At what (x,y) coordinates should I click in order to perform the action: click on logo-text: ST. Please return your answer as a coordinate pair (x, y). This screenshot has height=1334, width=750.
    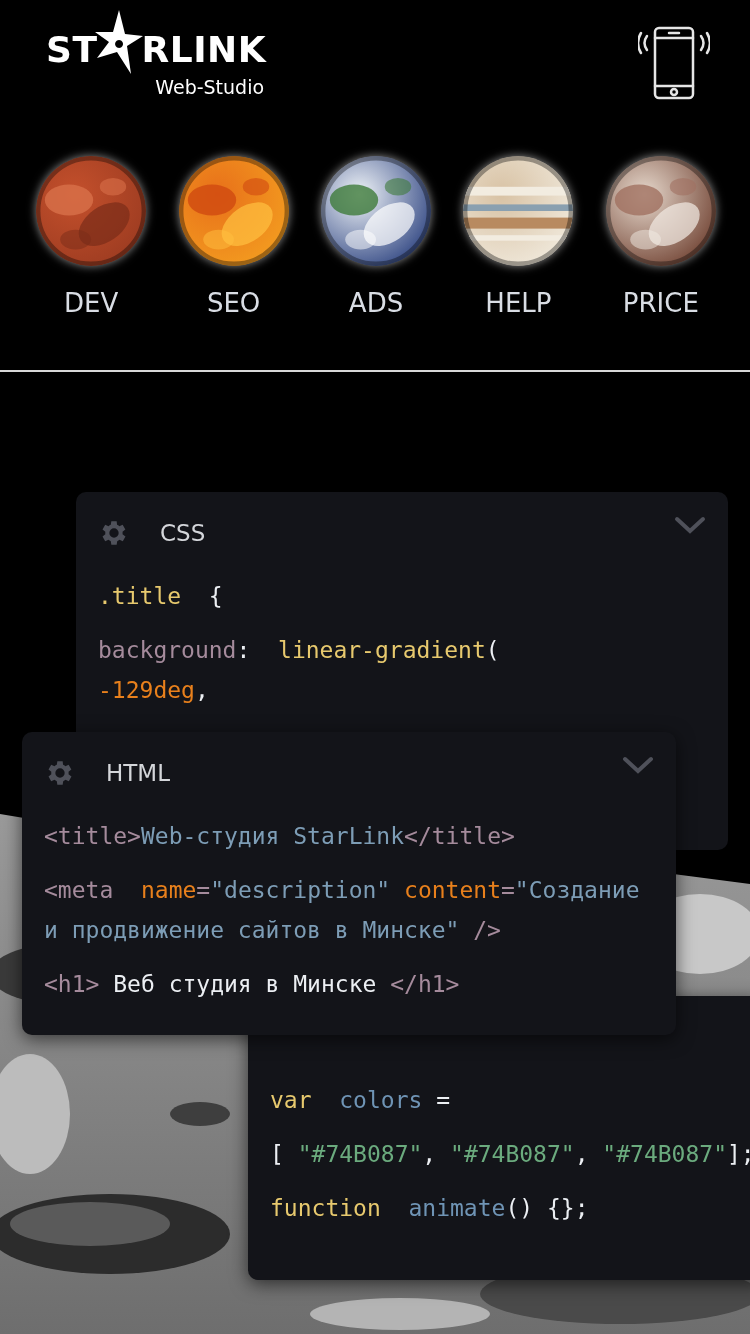
    Looking at the image, I should click on (72, 50).